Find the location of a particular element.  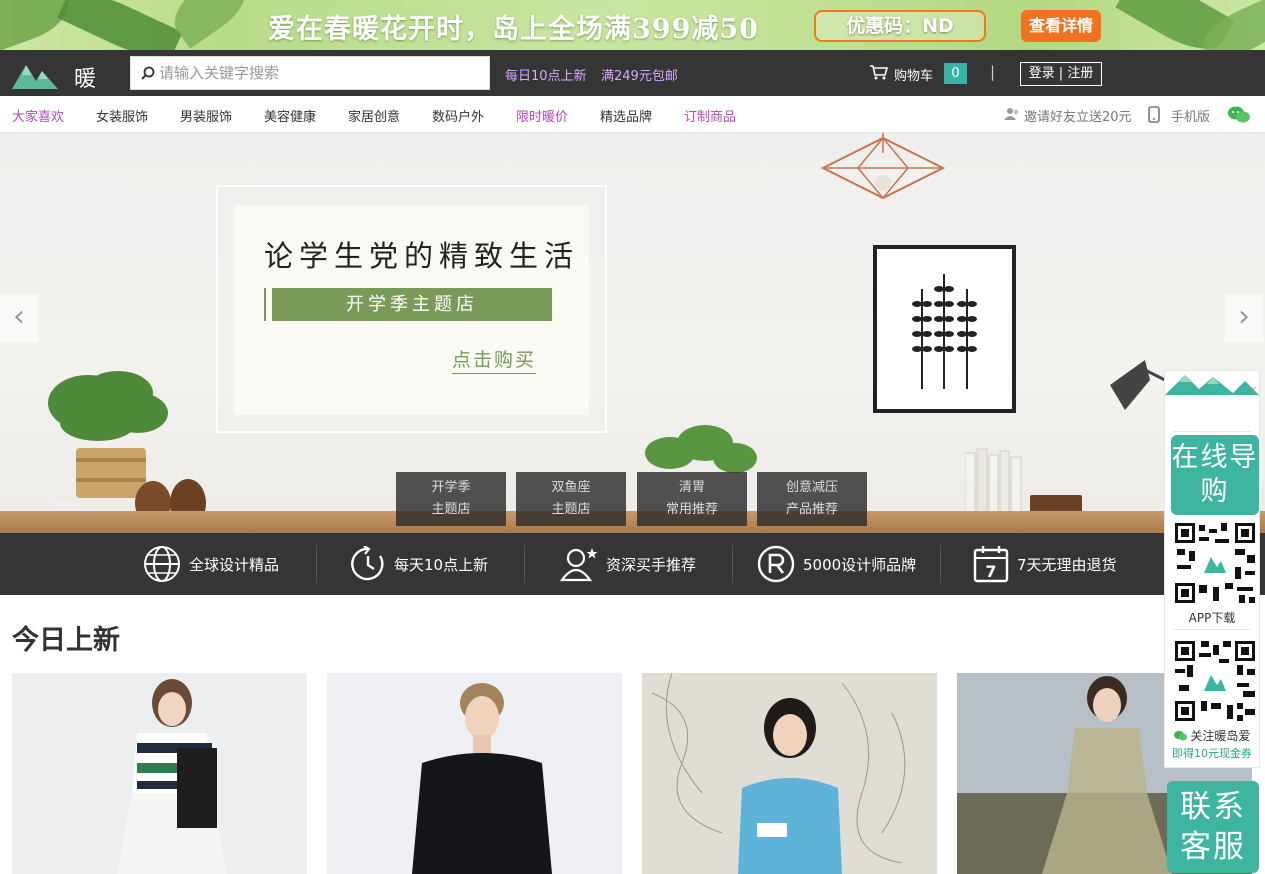

potted-plant-image is located at coordinates (127, 449).